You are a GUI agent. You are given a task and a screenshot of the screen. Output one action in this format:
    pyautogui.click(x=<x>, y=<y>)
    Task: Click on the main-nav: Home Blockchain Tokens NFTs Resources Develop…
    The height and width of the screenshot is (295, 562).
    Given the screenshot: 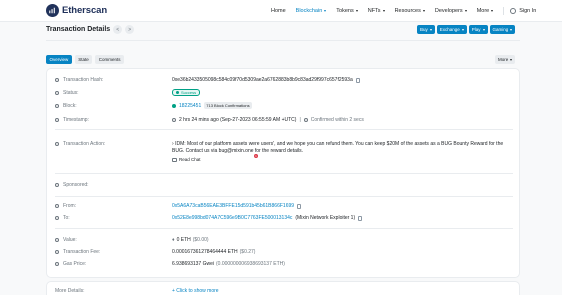 What is the action you would take?
    pyautogui.click(x=403, y=11)
    